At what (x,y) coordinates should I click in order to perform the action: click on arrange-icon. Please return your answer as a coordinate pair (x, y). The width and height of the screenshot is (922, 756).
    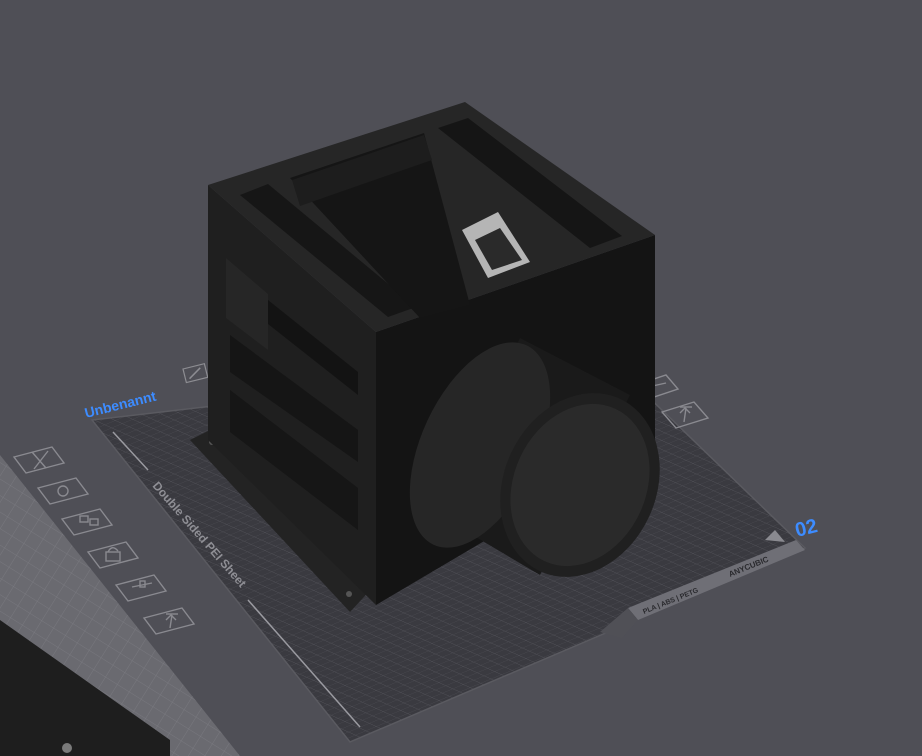
    Looking at the image, I should click on (87, 522).